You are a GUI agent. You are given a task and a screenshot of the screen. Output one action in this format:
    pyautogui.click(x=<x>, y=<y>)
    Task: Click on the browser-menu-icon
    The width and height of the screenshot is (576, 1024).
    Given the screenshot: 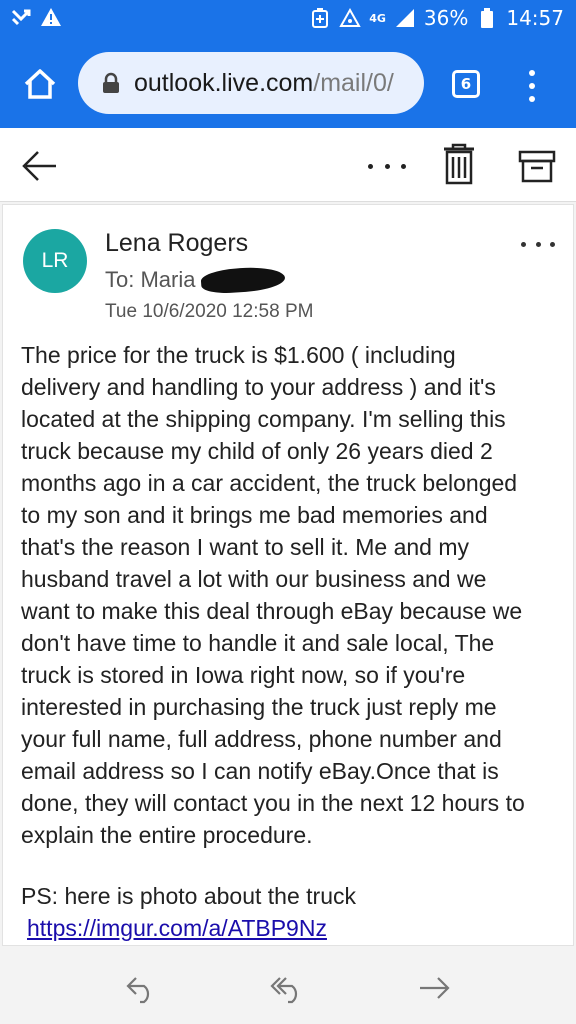 What is the action you would take?
    pyautogui.click(x=532, y=86)
    